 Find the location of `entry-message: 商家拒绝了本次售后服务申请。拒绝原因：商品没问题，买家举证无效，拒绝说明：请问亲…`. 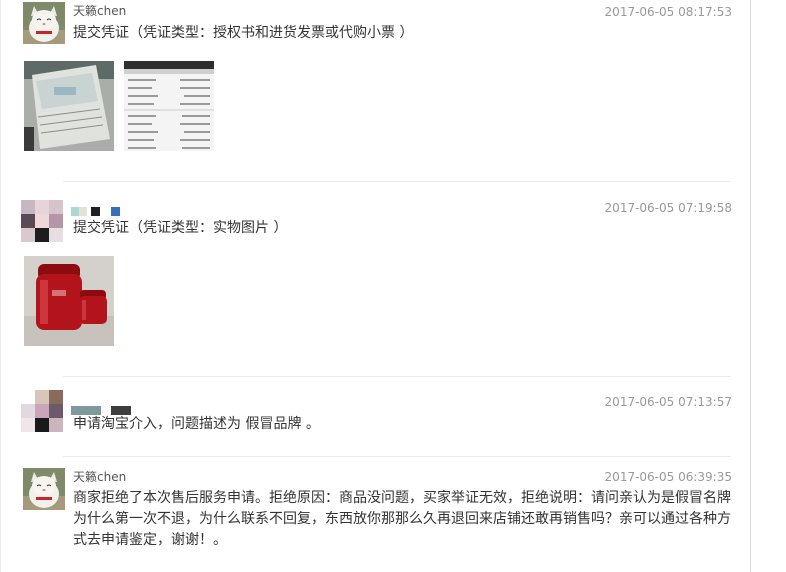

entry-message: 商家拒绝了本次售后服务申请。拒绝原因：商品没问题，买家举证无效，拒绝说明：请问亲… is located at coordinates (402, 519).